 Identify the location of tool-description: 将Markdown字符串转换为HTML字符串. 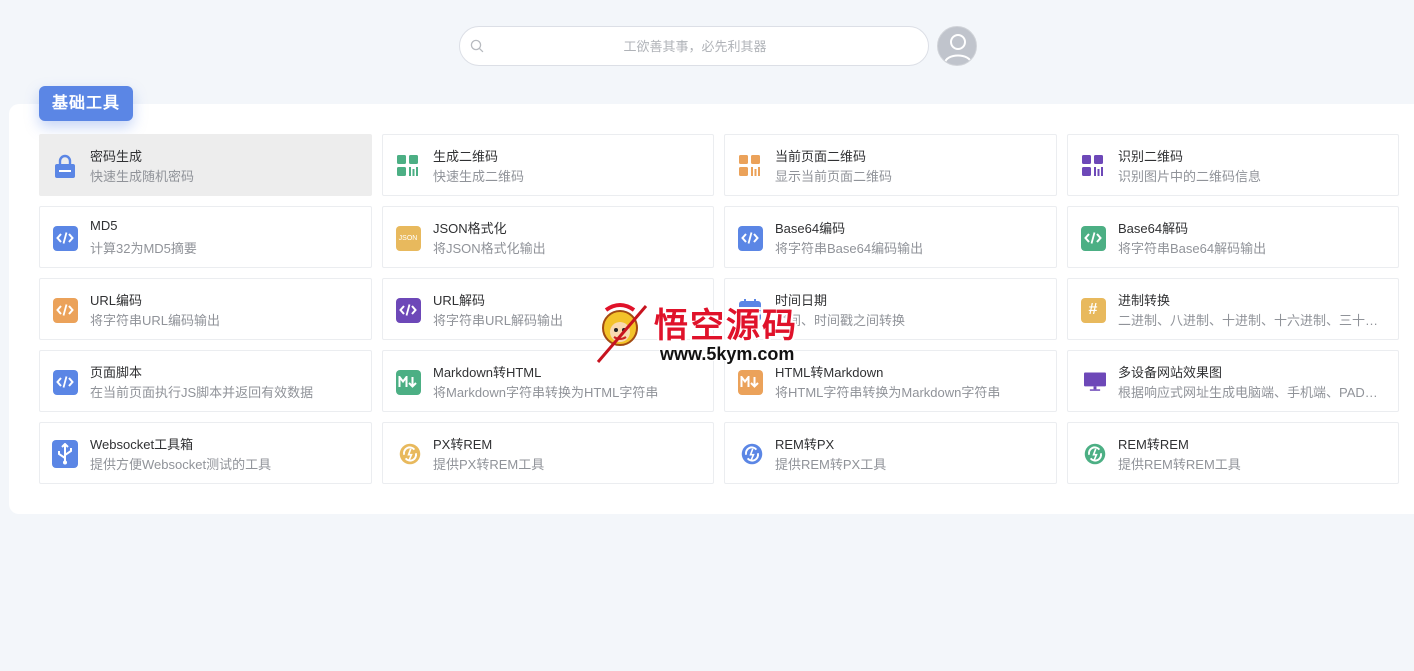
(546, 392).